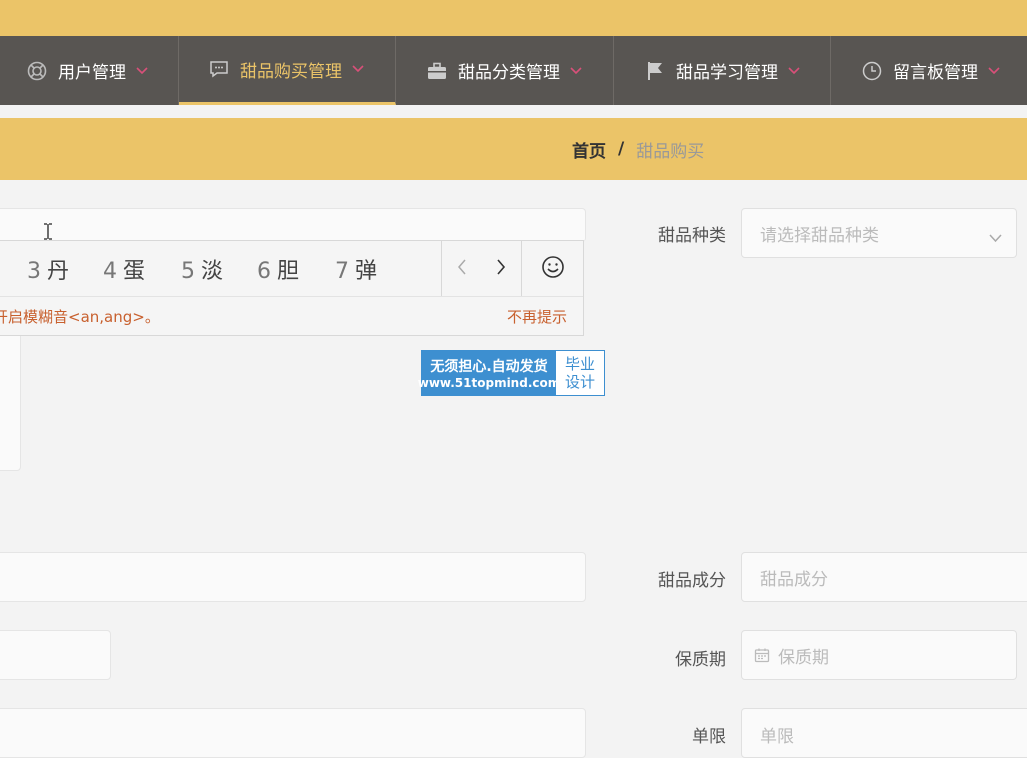  I want to click on watermark-right: 毕业 设计, so click(580, 373).